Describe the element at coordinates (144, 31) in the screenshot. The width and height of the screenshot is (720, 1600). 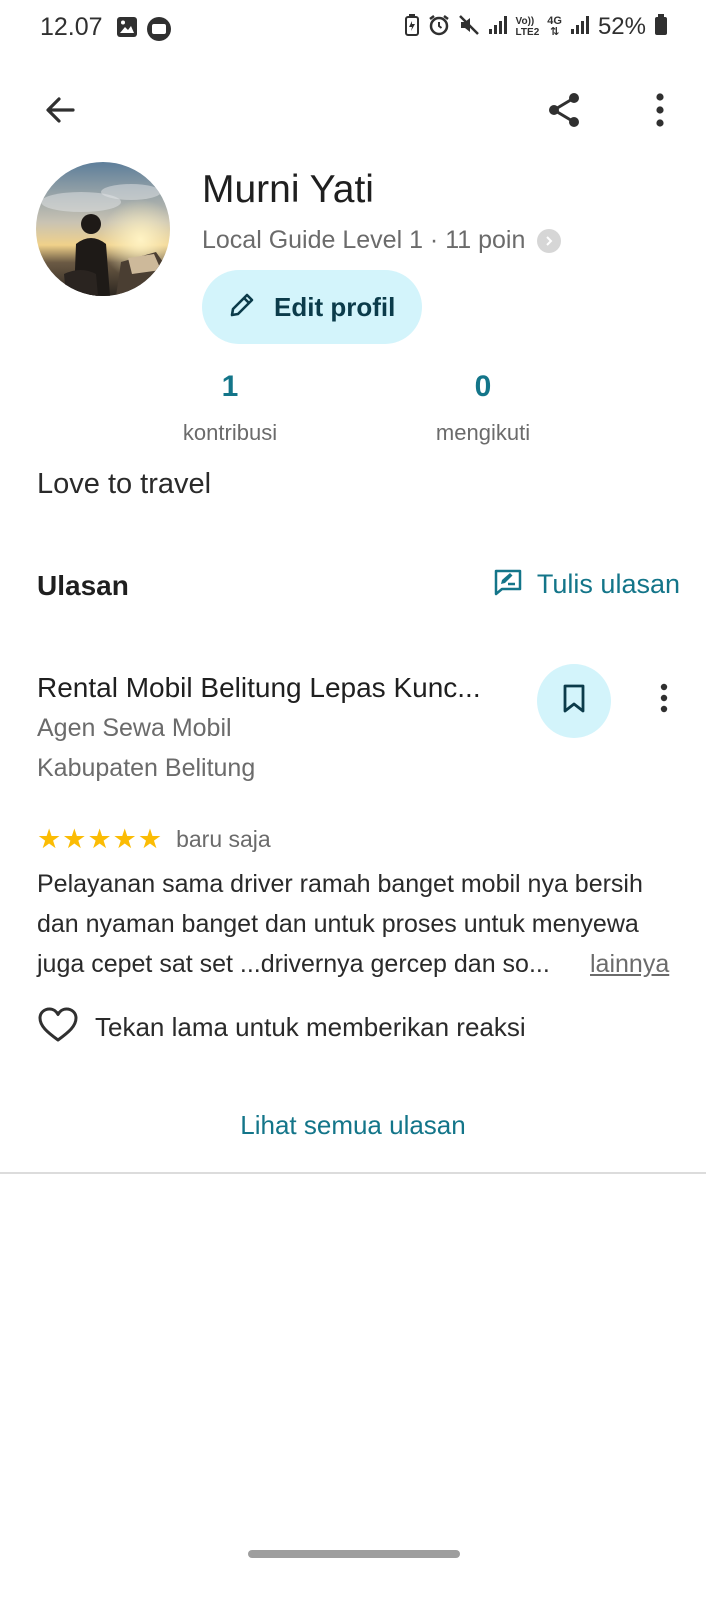
I see `status-left-icons` at that location.